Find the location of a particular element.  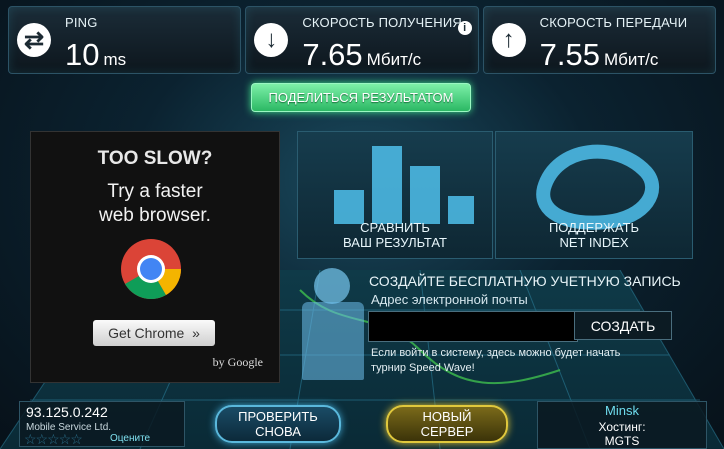

download-metric: ↓ СКОРОСТЬ ПОЛУЧЕНИЯ 7.65 Мбит/с i is located at coordinates (362, 40).